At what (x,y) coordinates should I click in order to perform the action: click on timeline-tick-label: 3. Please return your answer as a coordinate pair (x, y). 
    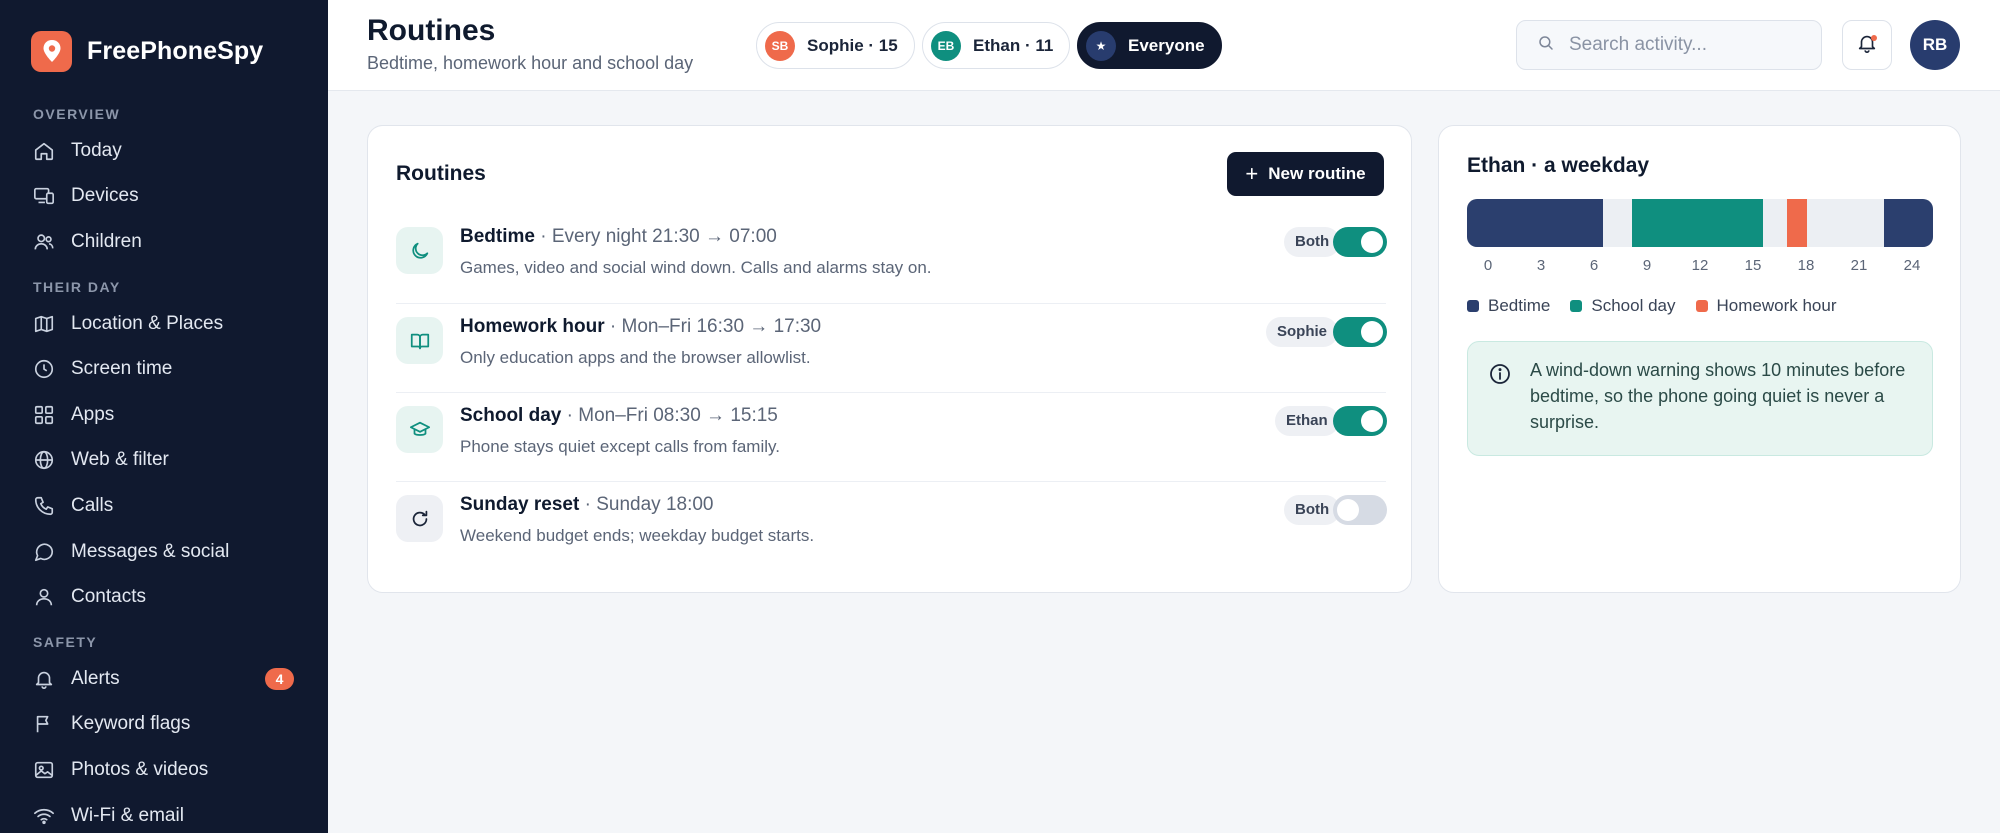
    Looking at the image, I should click on (1541, 265).